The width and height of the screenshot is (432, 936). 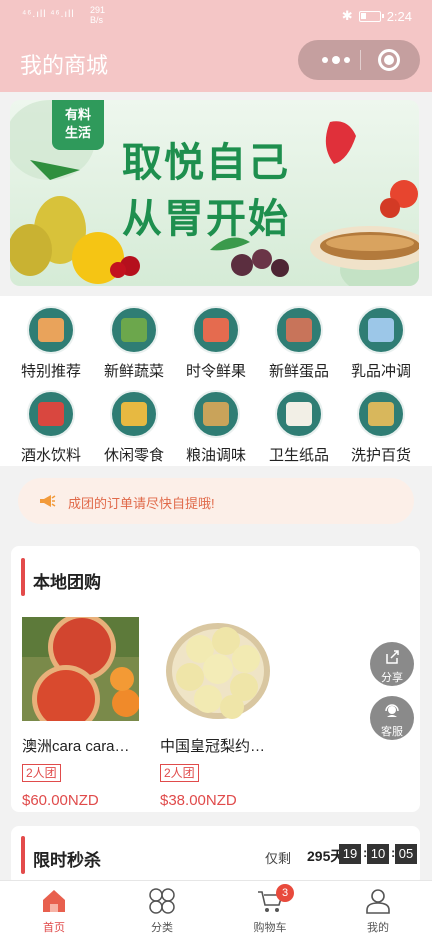 I want to click on network-speed: 291 B/s, so click(x=97, y=15).